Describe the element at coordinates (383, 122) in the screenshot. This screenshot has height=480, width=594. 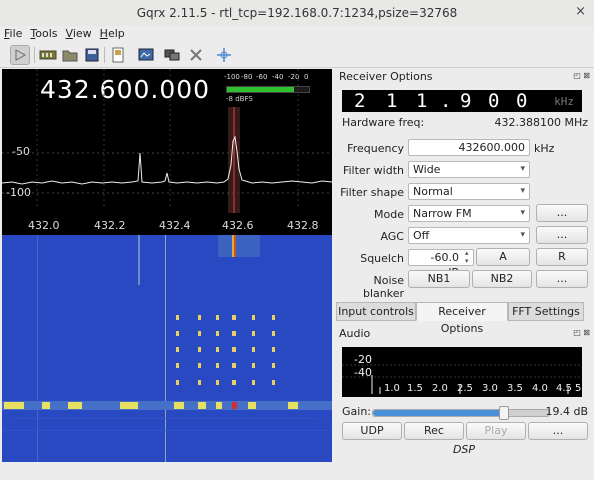
I see `hardware-freq-label: Hardware freq:` at that location.